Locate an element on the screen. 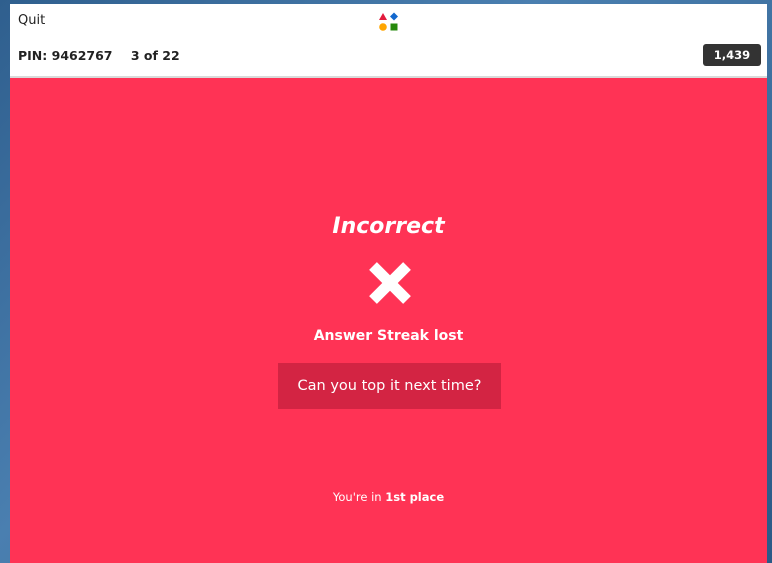 Image resolution: width=772 pixels, height=563 pixels. score-badge: 1,439 is located at coordinates (732, 55).